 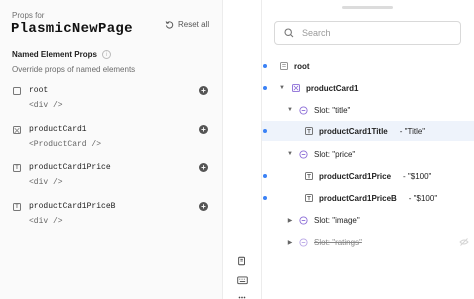 What do you see at coordinates (70, 167) in the screenshot?
I see `prop-name: productCard1Price` at bounding box center [70, 167].